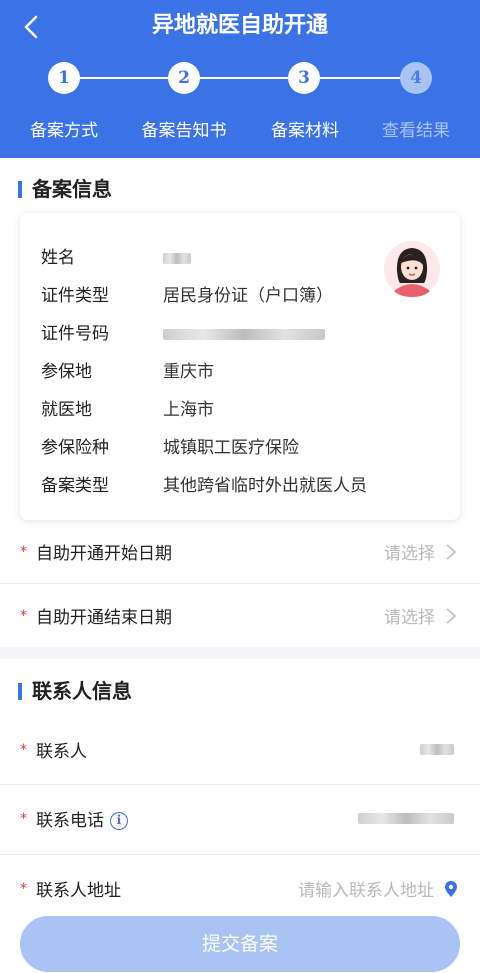 This screenshot has width=480, height=973. What do you see at coordinates (304, 78) in the screenshot?
I see `step-3-number: 3` at bounding box center [304, 78].